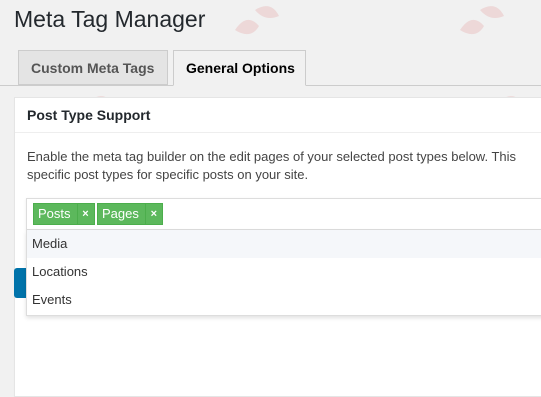 This screenshot has height=397, width=541. What do you see at coordinates (284, 300) in the screenshot?
I see `option-events: Events` at bounding box center [284, 300].